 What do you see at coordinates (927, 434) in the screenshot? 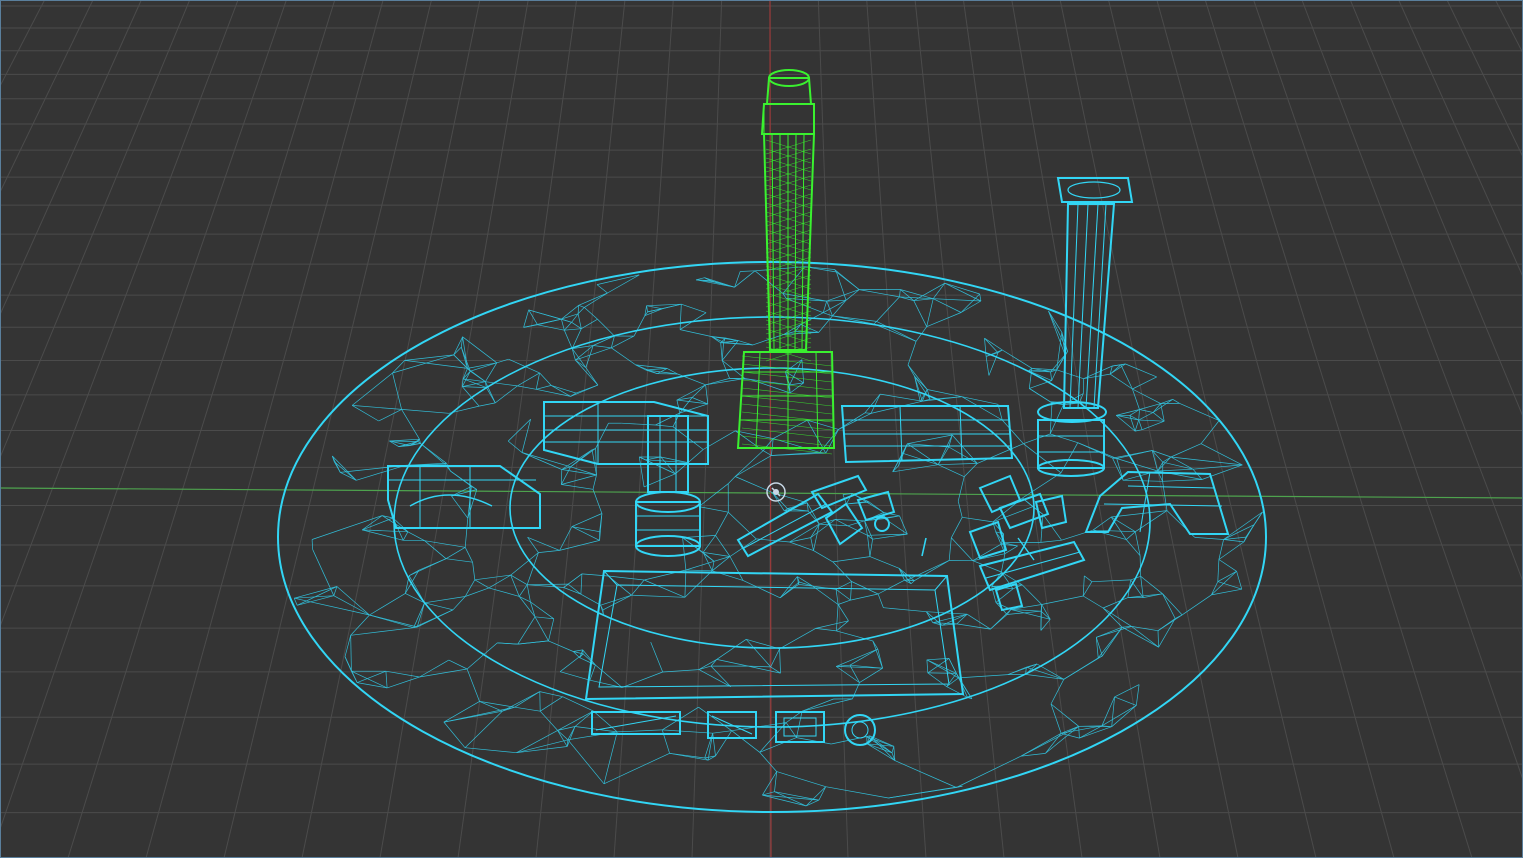
I see `beam-right-wireframe` at bounding box center [927, 434].